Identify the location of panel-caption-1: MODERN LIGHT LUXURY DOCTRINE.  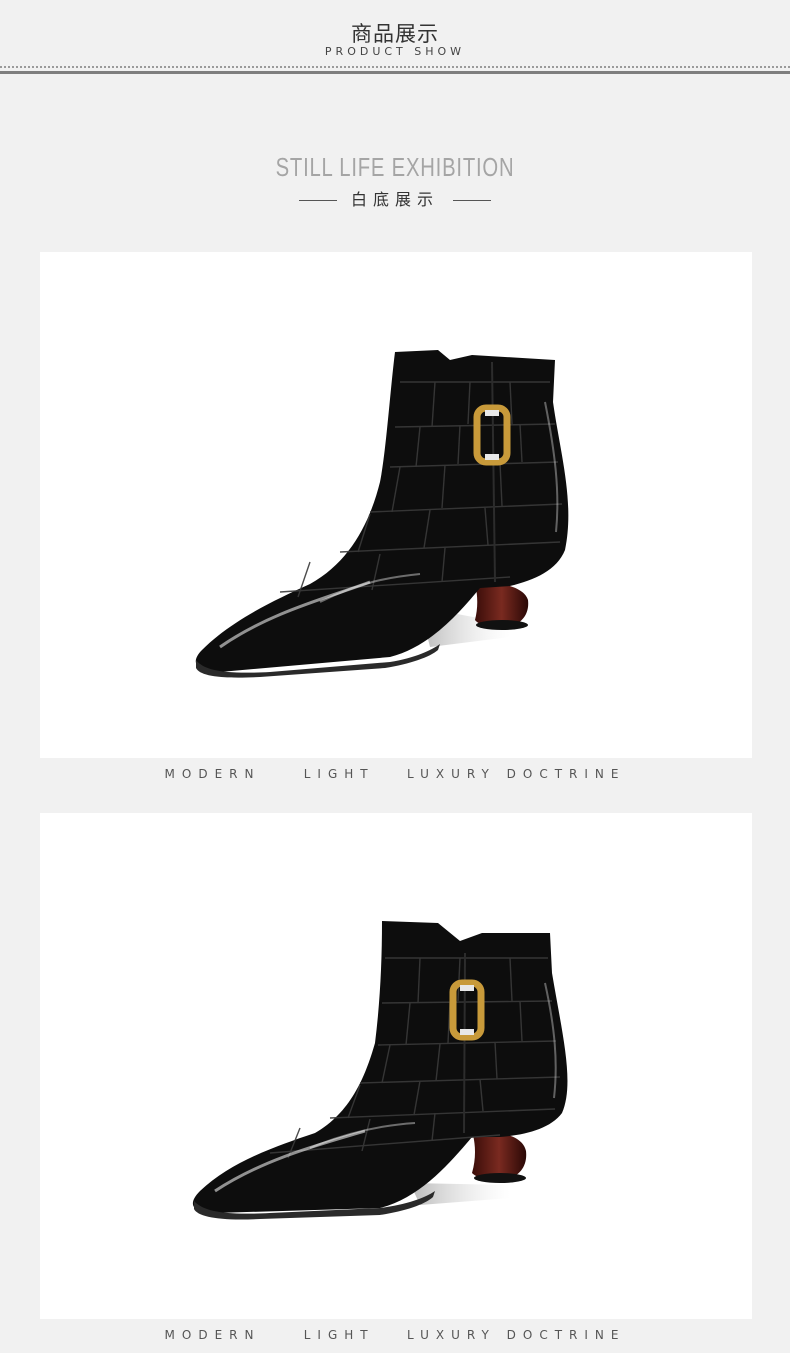
(395, 774).